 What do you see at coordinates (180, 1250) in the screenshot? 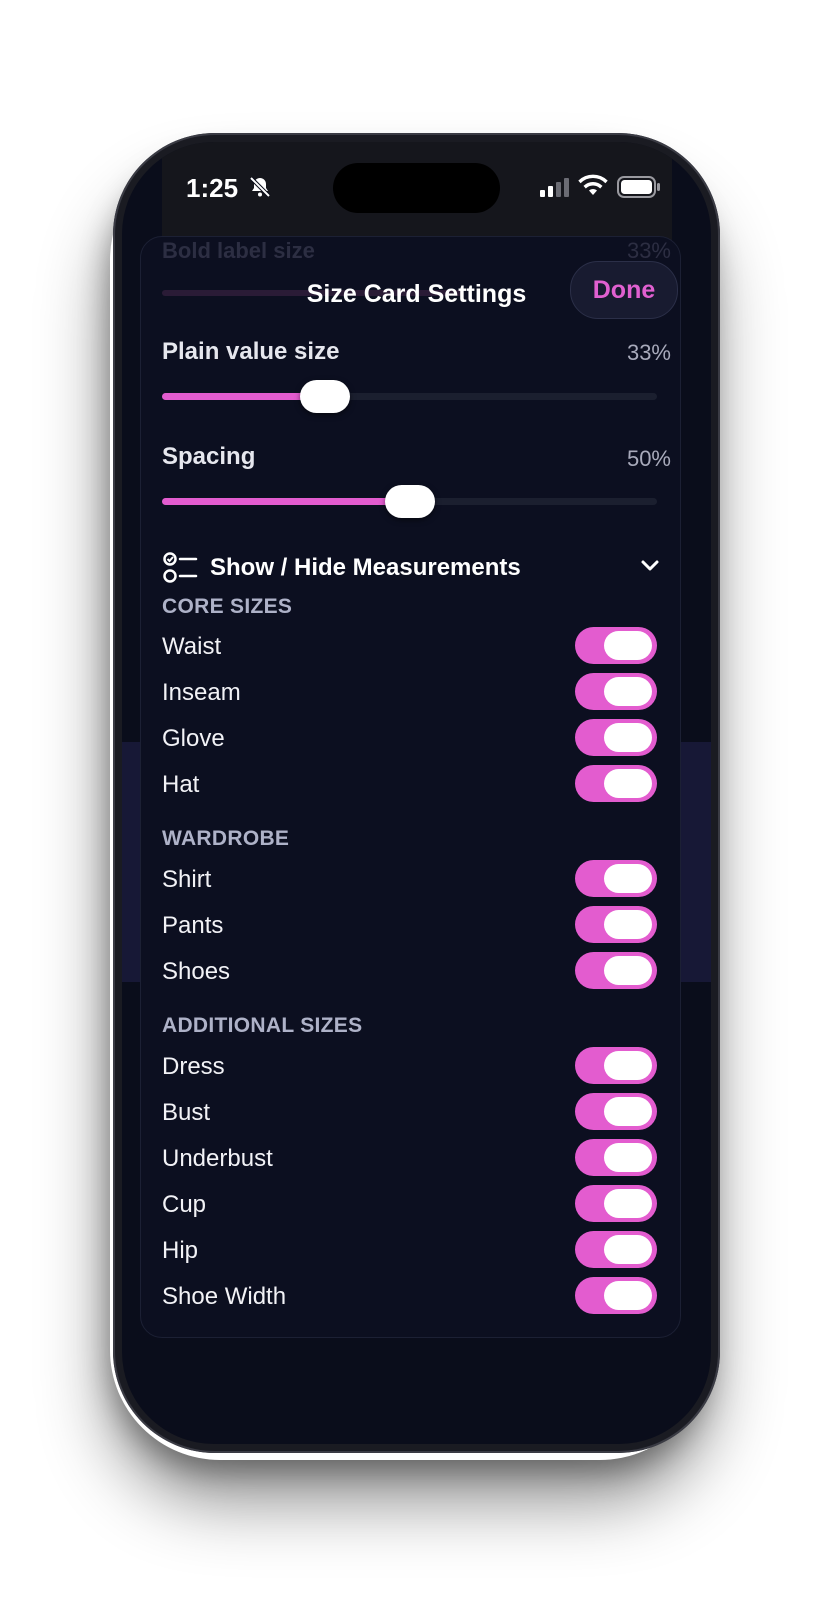
I see `toggle-label: Hip` at bounding box center [180, 1250].